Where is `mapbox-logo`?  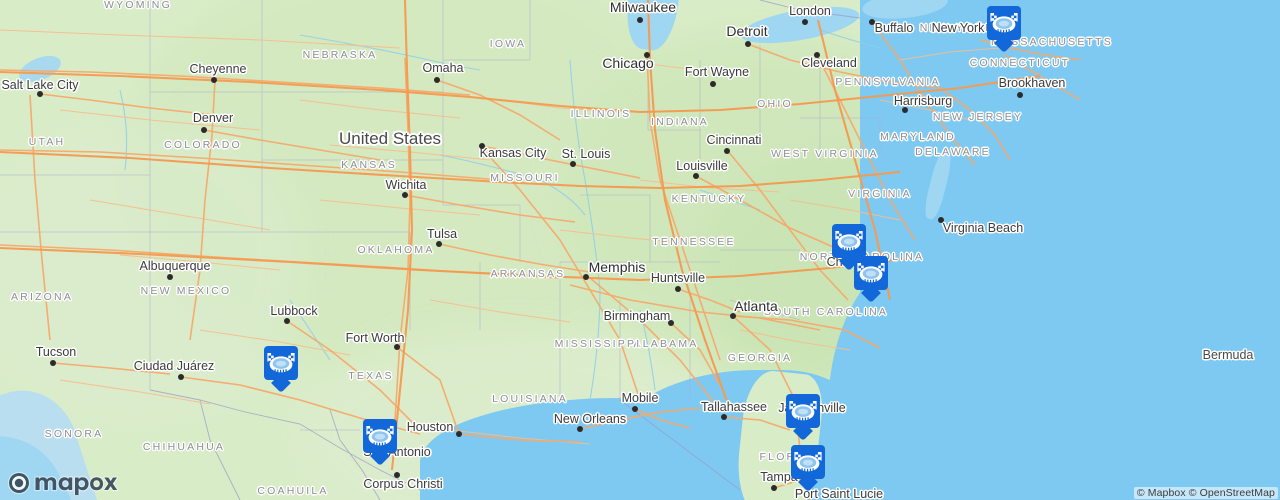 mapbox-logo is located at coordinates (63, 483).